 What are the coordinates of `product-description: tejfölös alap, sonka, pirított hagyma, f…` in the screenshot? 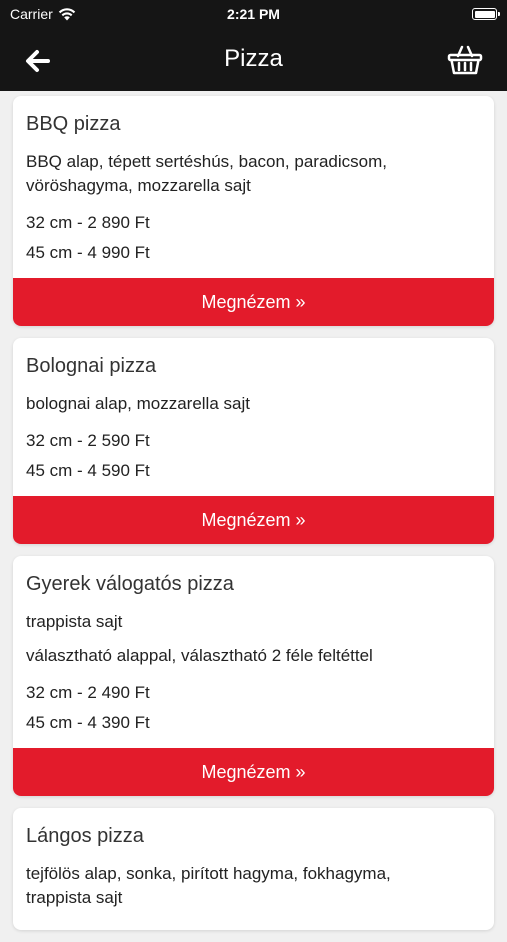 It's located at (253, 886).